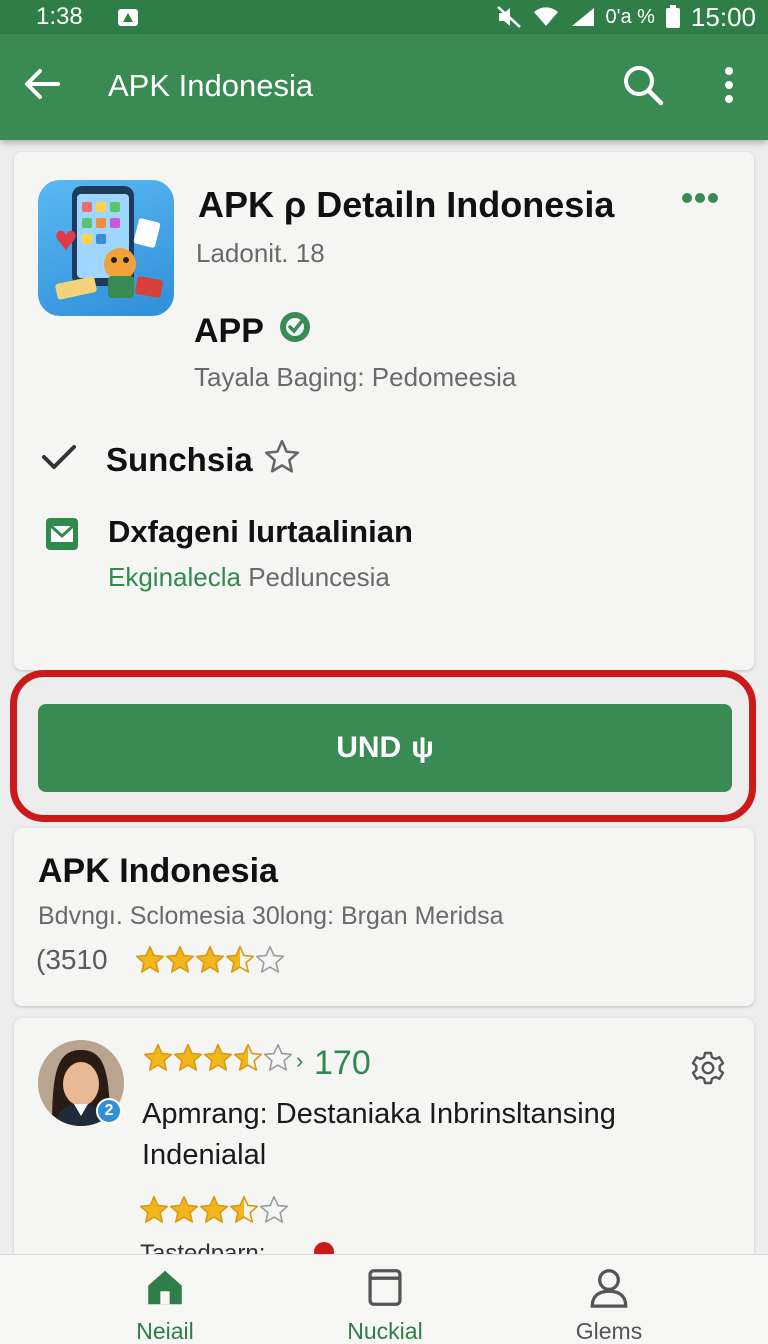  Describe the element at coordinates (422, 747) in the screenshot. I see `install-button-glyph: ψ` at that location.